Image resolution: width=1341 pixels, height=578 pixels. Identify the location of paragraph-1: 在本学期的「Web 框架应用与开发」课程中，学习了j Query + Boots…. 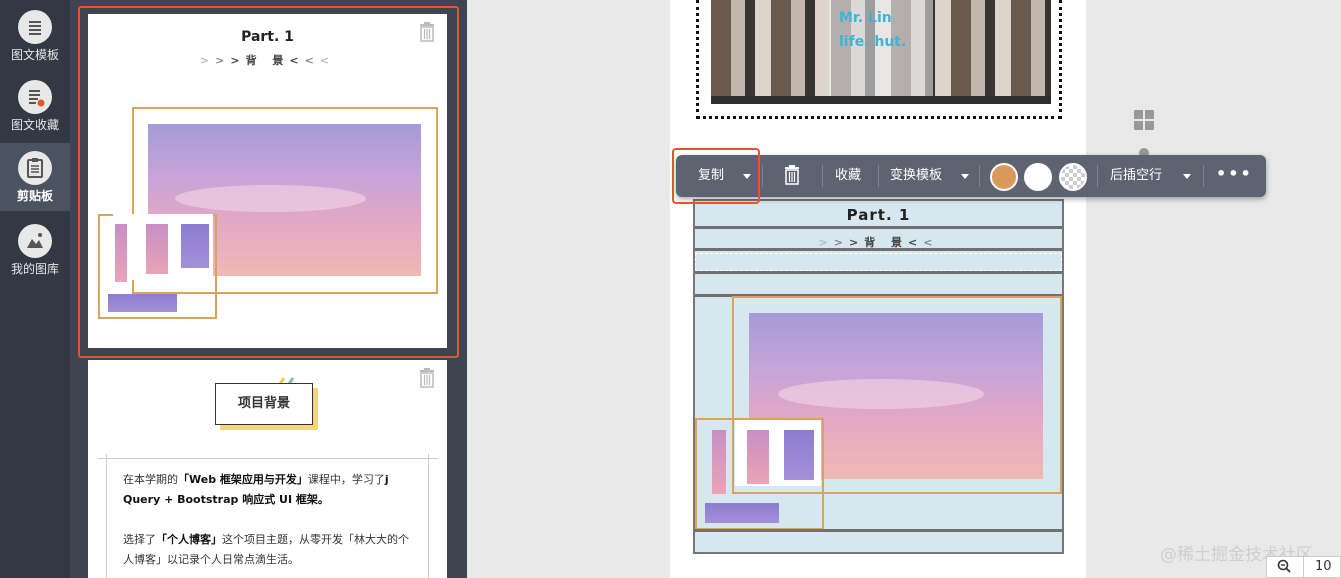
(256, 489).